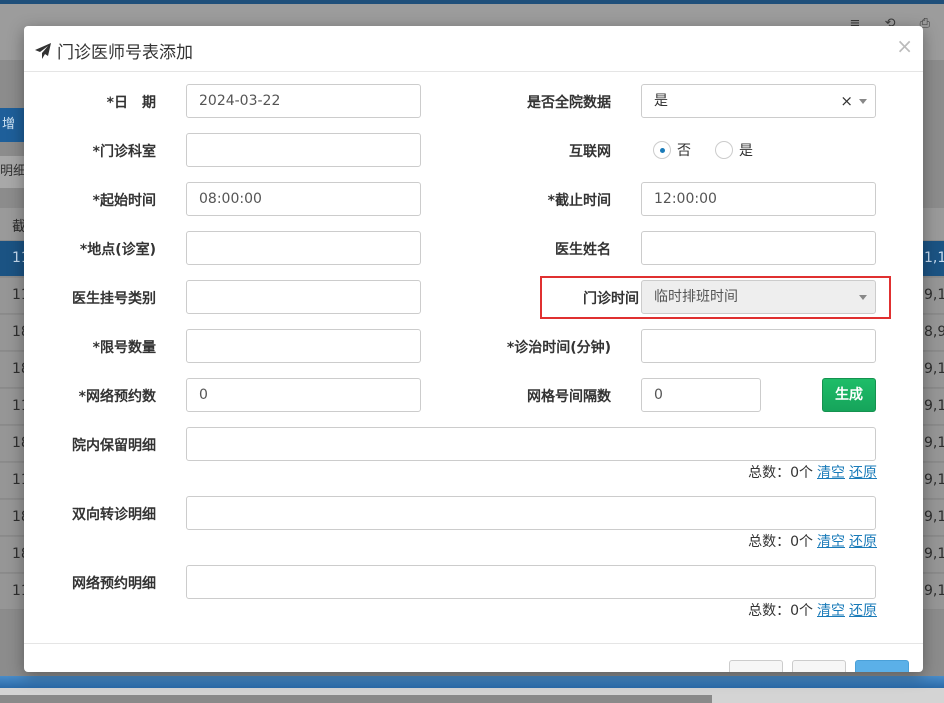 This screenshot has height=703, width=944. Describe the element at coordinates (558, 348) in the screenshot. I see `treat-minutes-label: *诊治时间(分钟)` at that location.